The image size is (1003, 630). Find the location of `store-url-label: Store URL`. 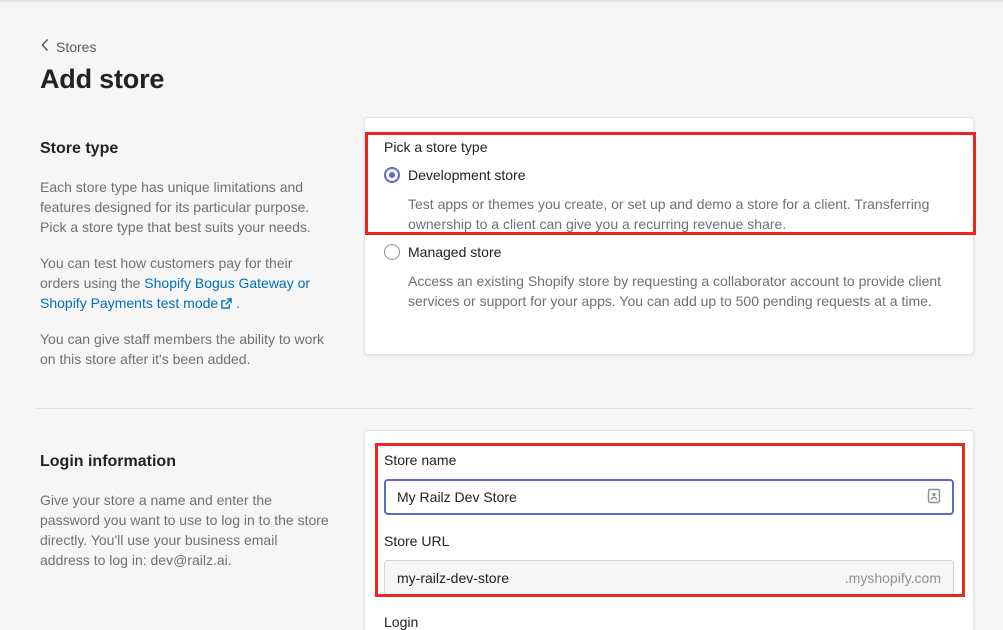

store-url-label: Store URL is located at coordinates (417, 541).